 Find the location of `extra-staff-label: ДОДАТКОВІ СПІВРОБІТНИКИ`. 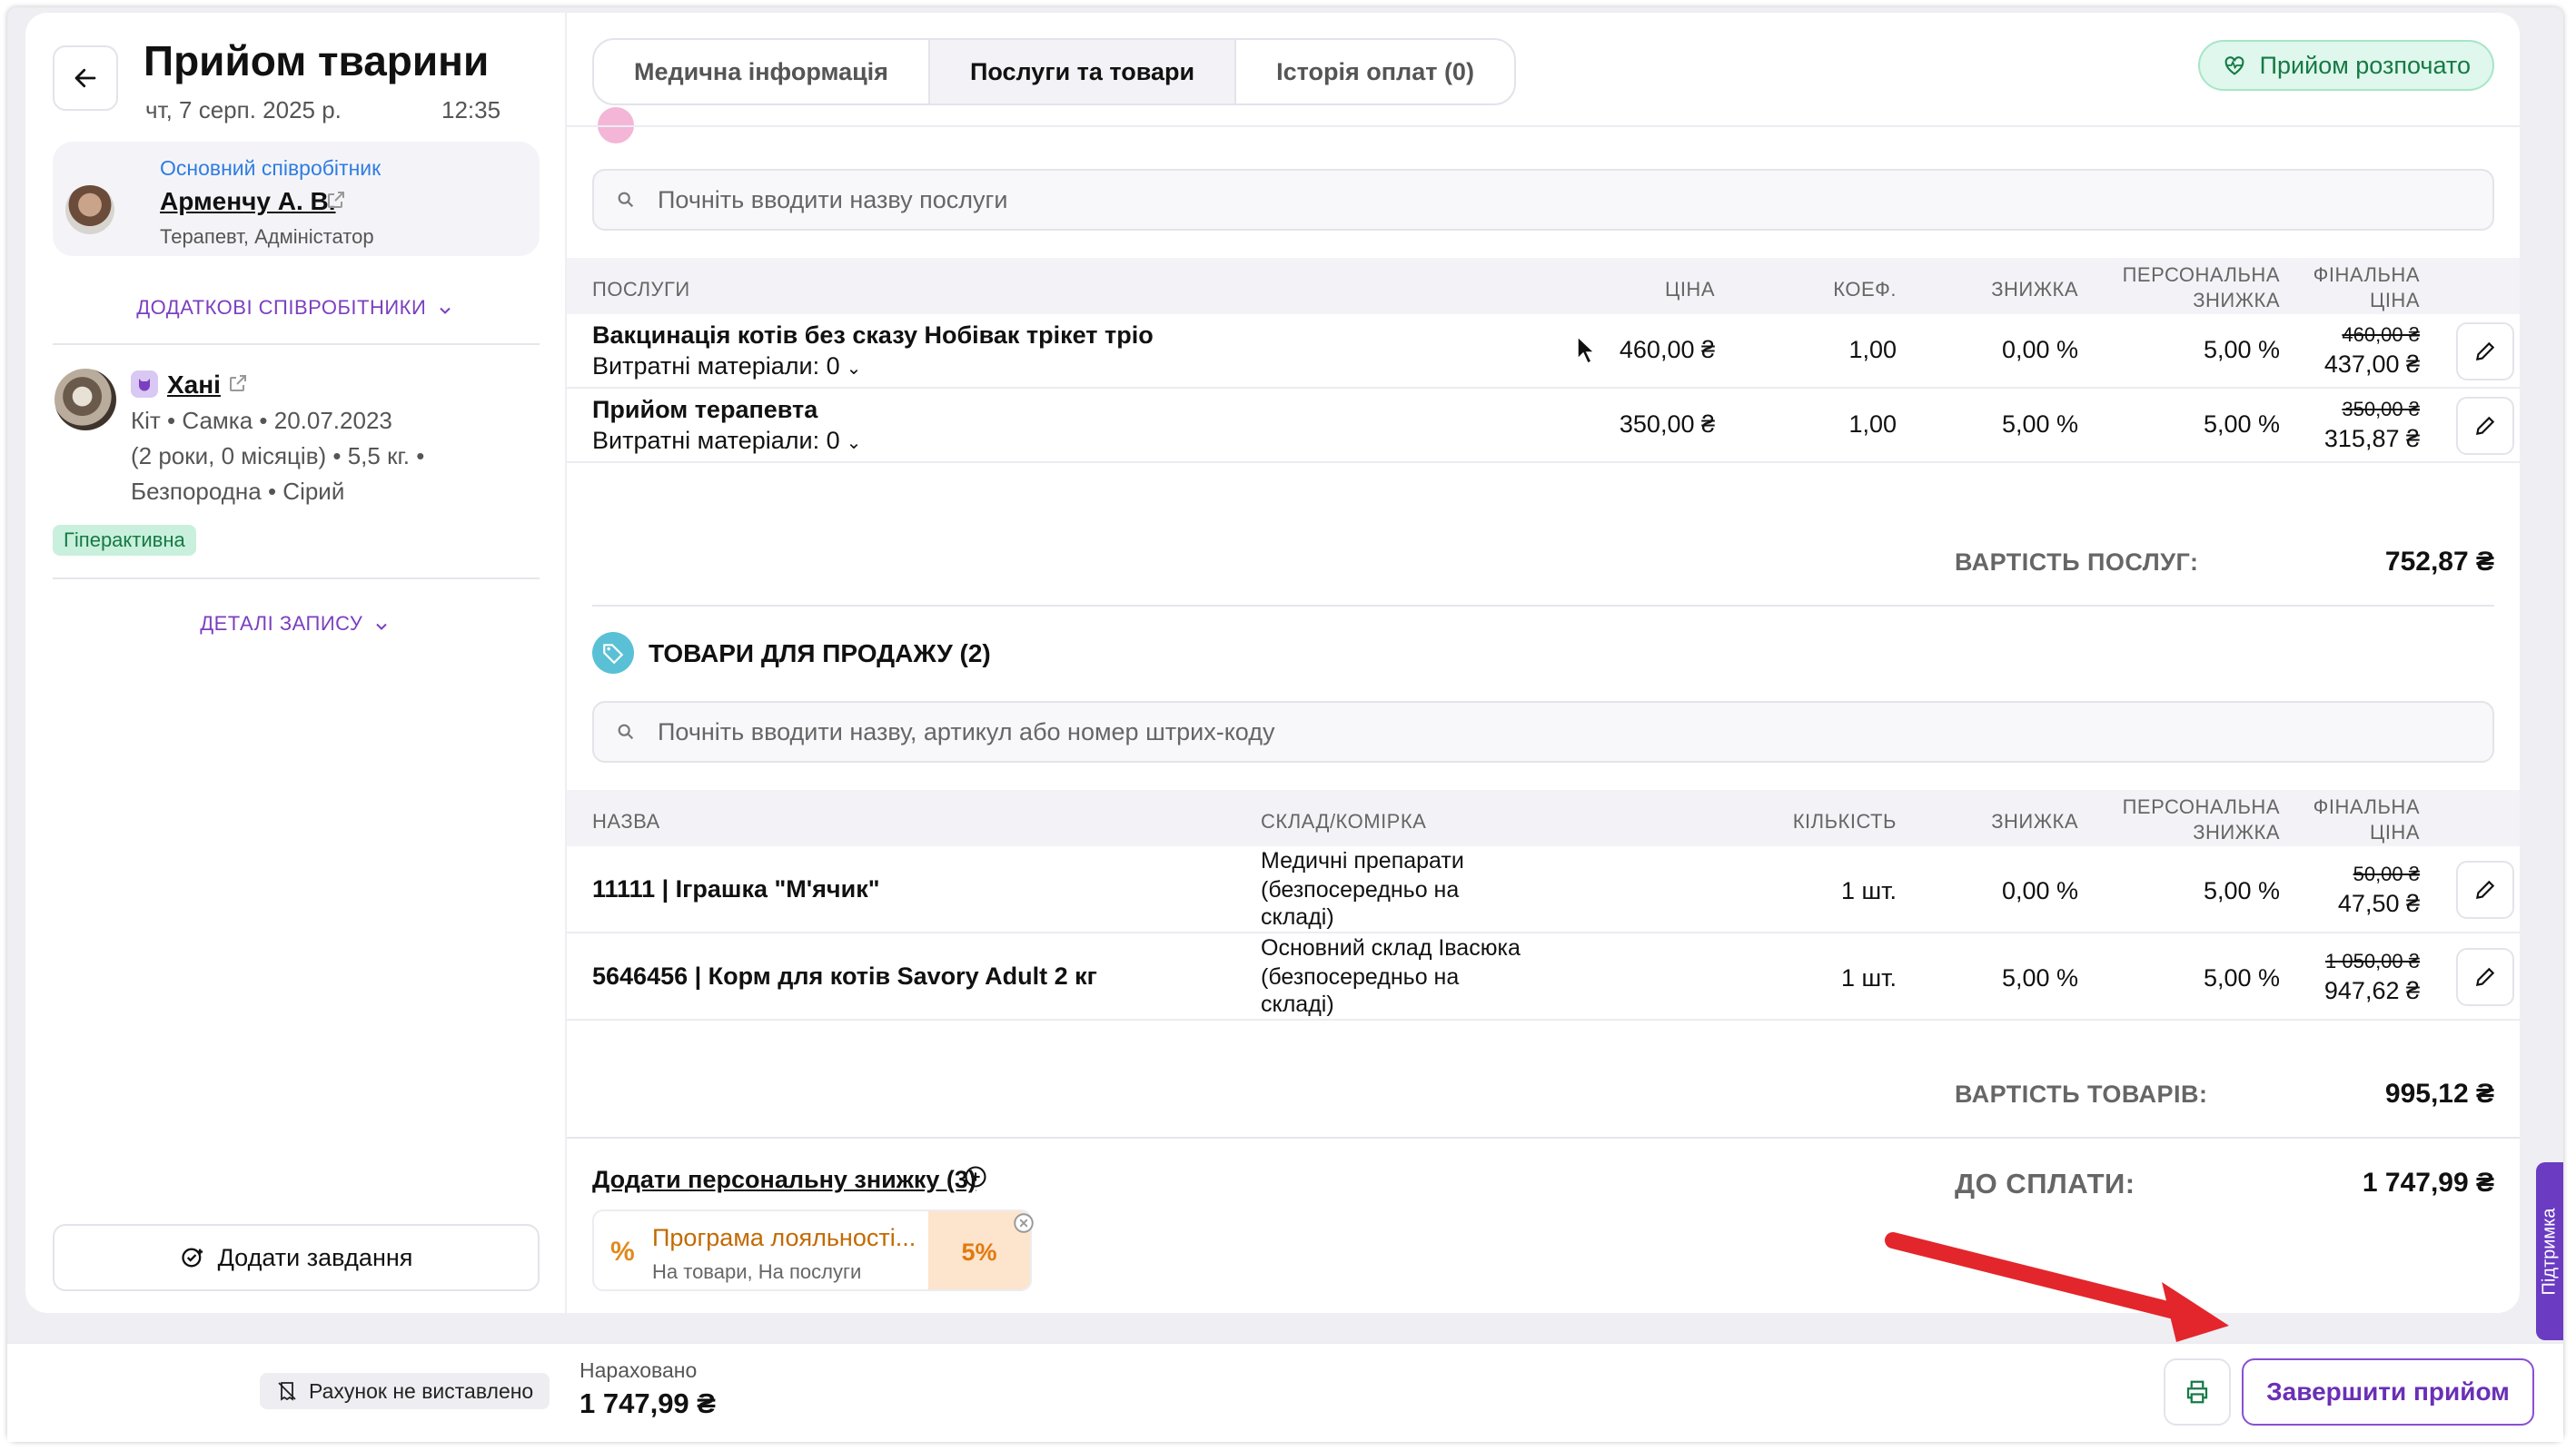

extra-staff-label: ДОДАТКОВІ СПІВРОБІТНИКИ is located at coordinates (281, 307).